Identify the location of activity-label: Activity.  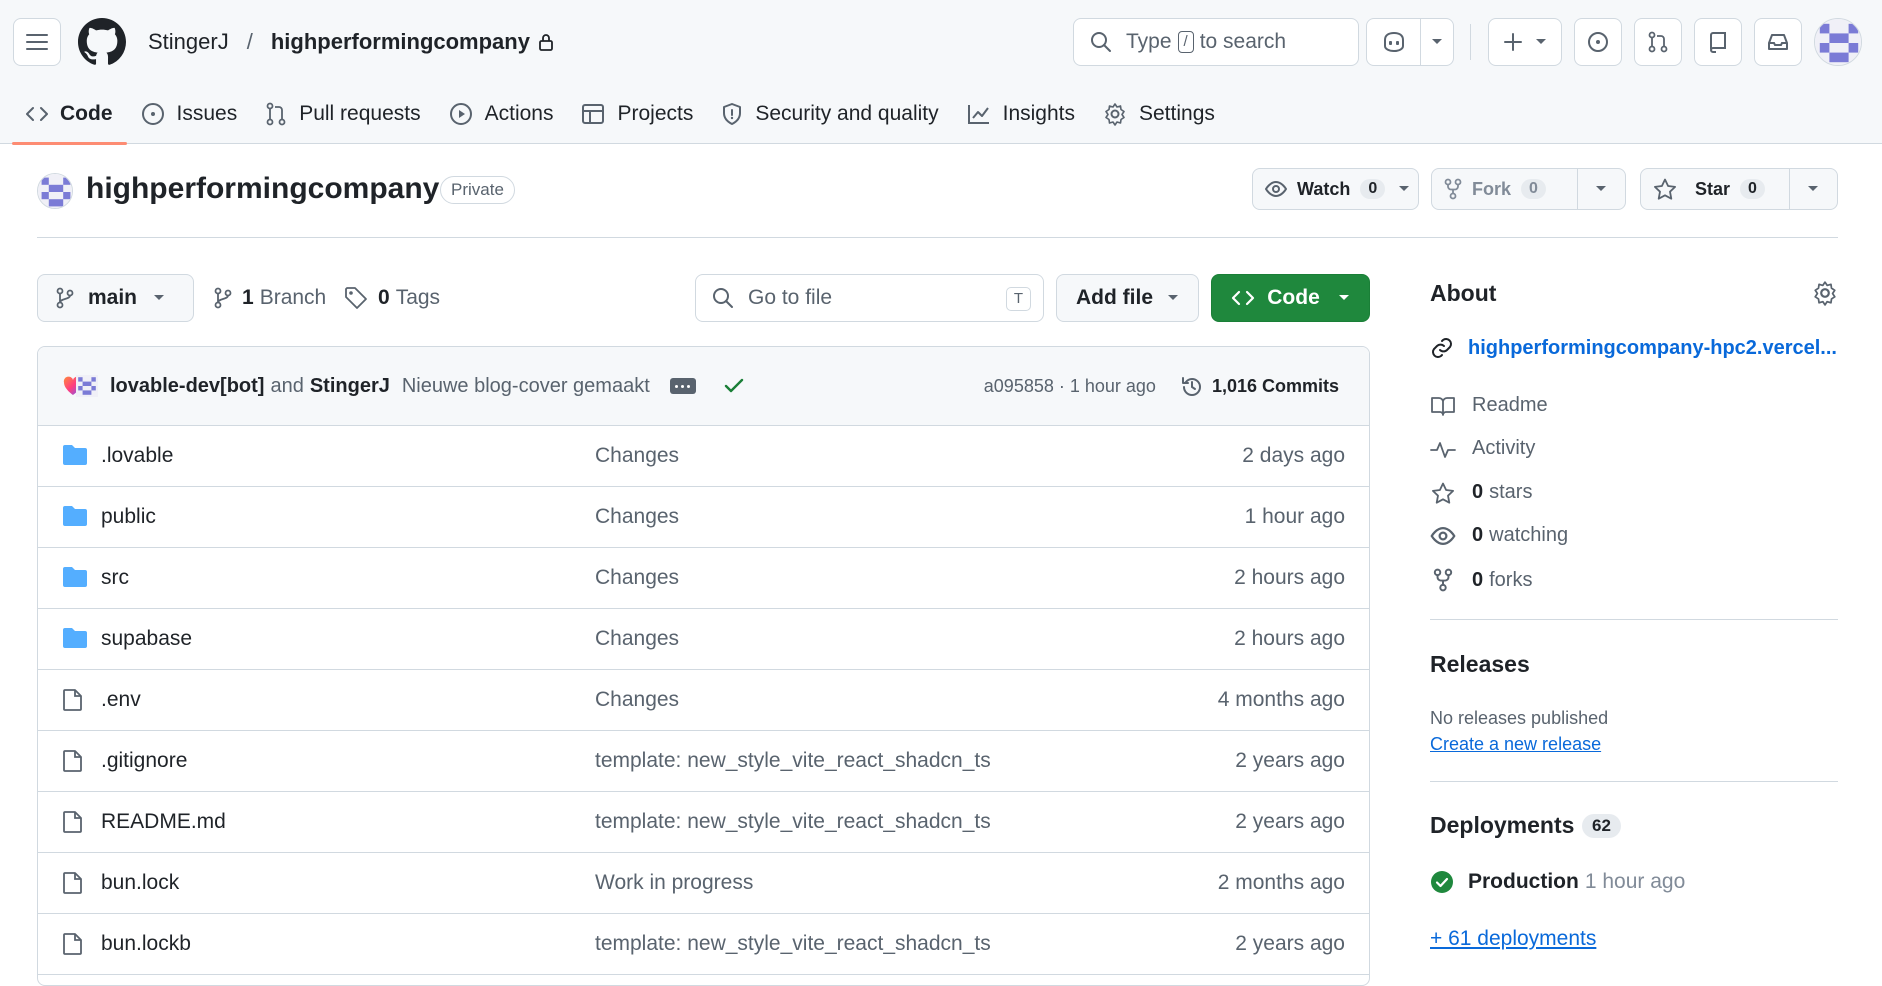
(1504, 448).